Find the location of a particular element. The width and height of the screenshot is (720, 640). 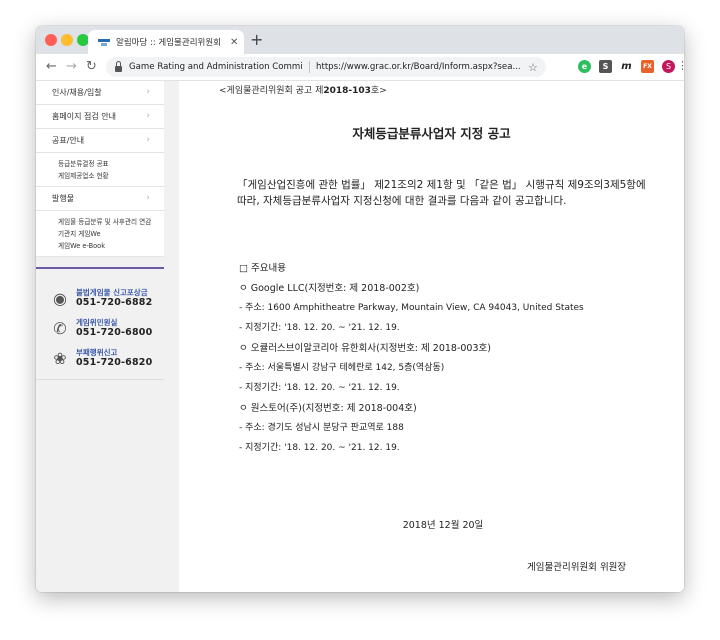

list-item: - 주소: 서울특별시 강남구 테헤란로 142, 5층(역삼동) is located at coordinates (342, 368).